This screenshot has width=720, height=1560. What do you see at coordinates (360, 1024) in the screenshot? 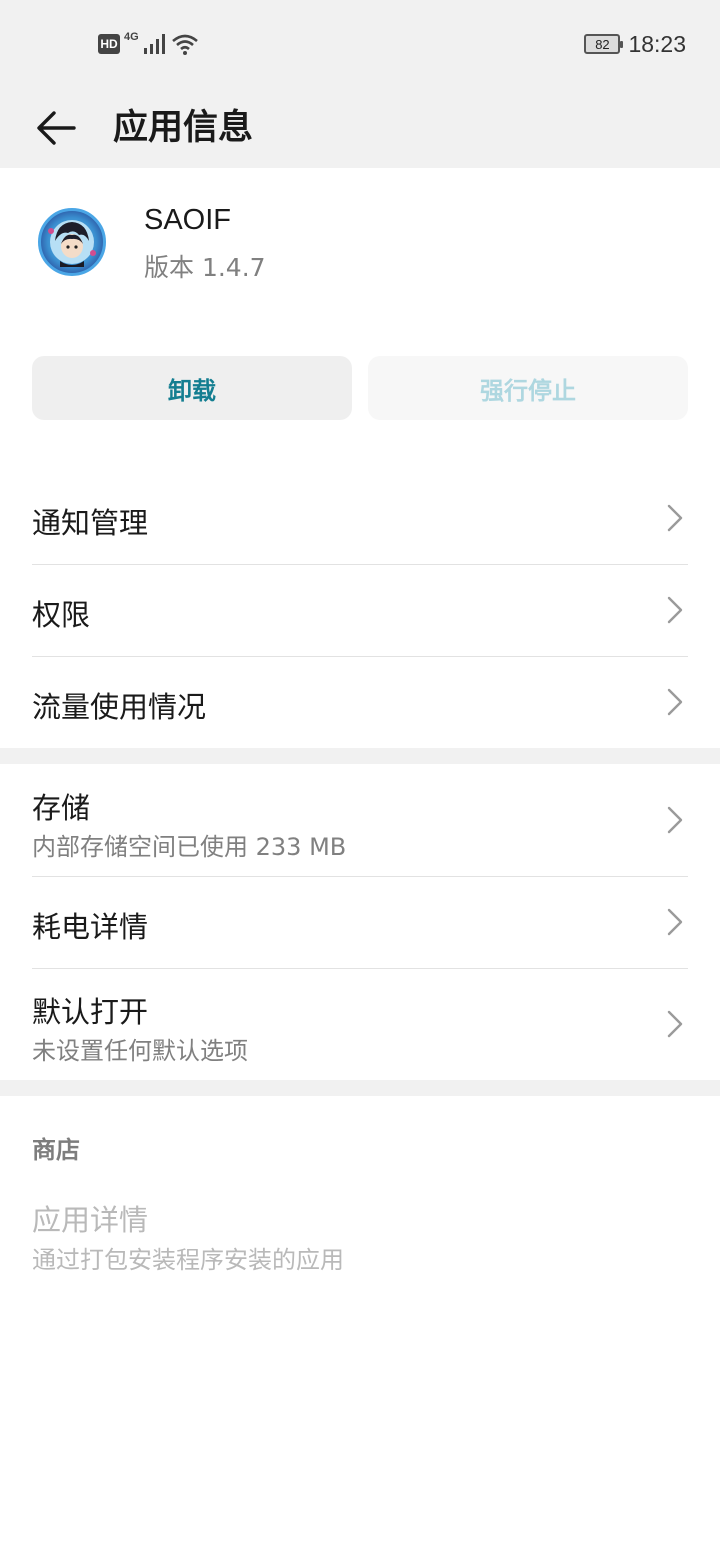
I see `open-by-default-row: 默认打开 未设置任何默认选项` at bounding box center [360, 1024].